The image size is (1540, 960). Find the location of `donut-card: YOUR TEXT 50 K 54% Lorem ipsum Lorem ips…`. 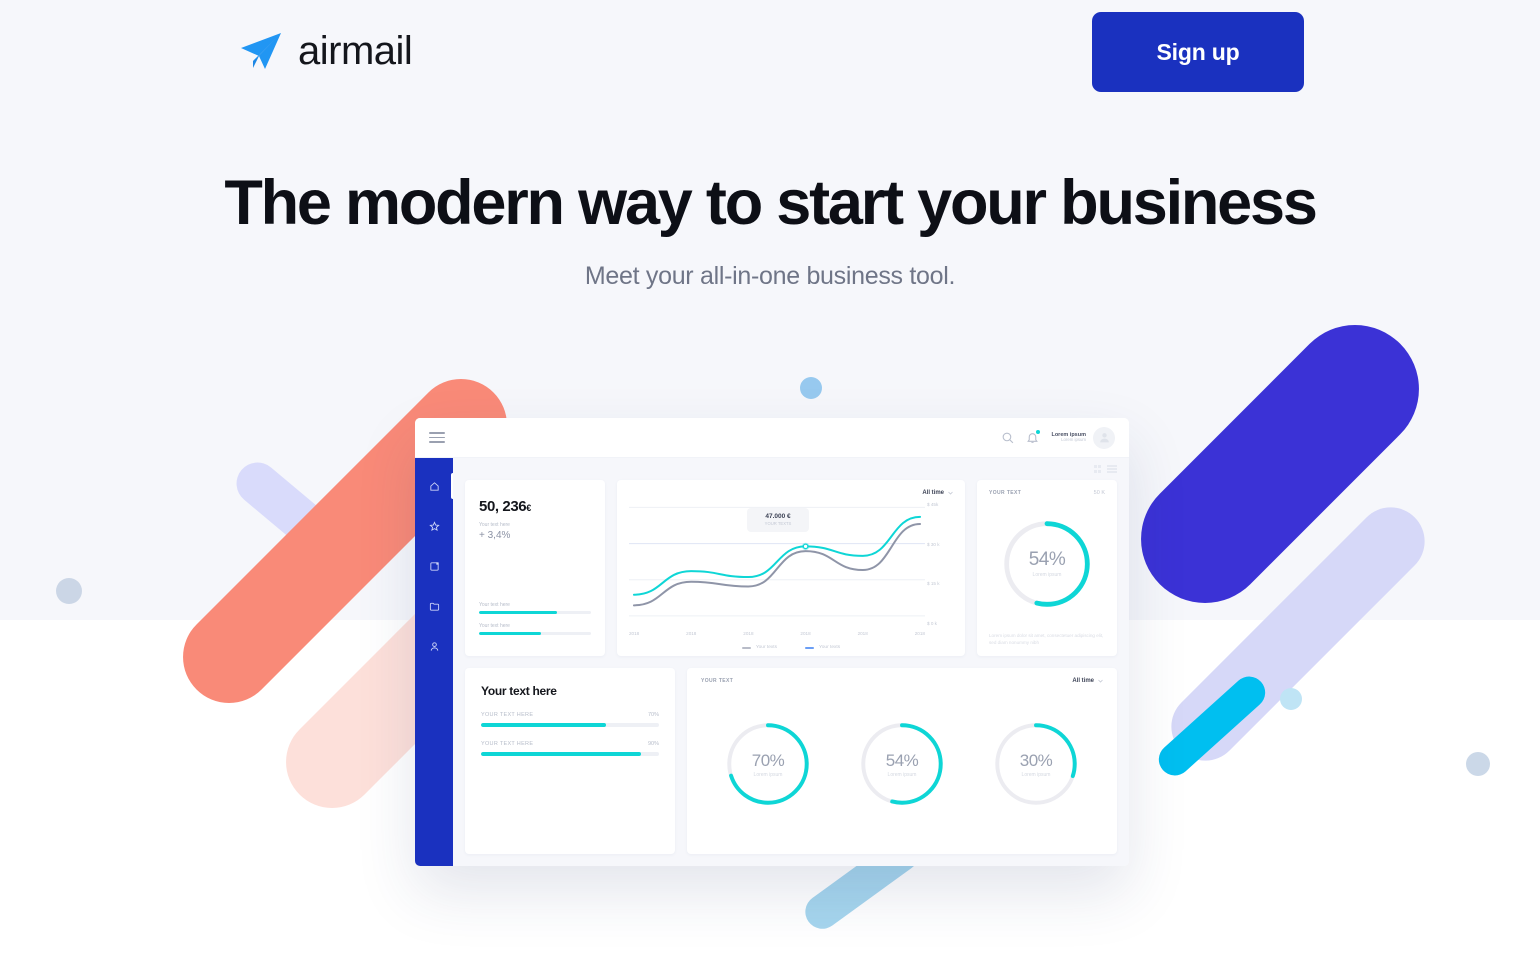

donut-card: YOUR TEXT 50 K 54% Lorem ipsum Lorem ips… is located at coordinates (1047, 568).